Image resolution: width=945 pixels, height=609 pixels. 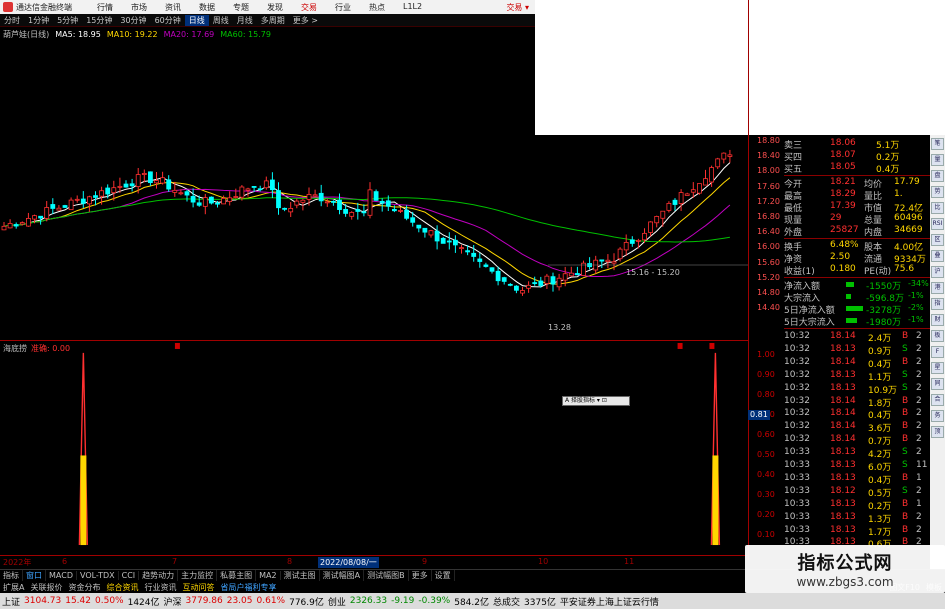 What do you see at coordinates (596, 401) in the screenshot?
I see `indicator-popup: A 择股指标 ▾ ⊡` at bounding box center [596, 401].